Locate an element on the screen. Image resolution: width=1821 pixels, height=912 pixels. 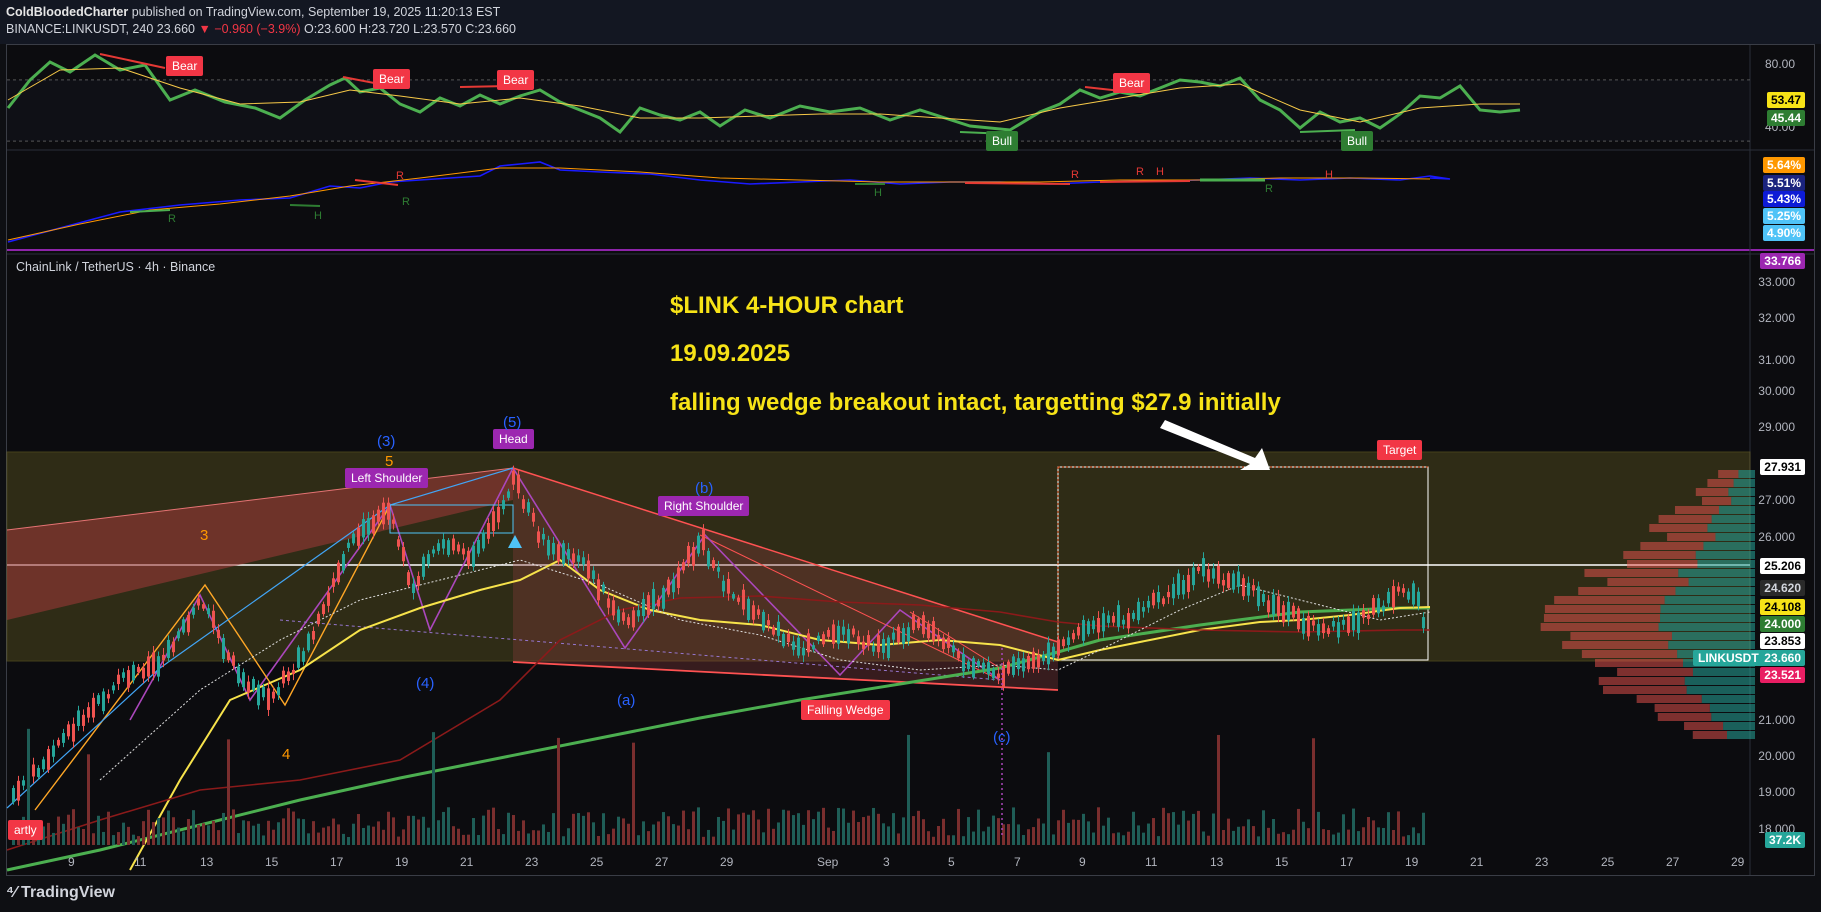
price-axis-label: 27.000 is located at coordinates (1776, 500).